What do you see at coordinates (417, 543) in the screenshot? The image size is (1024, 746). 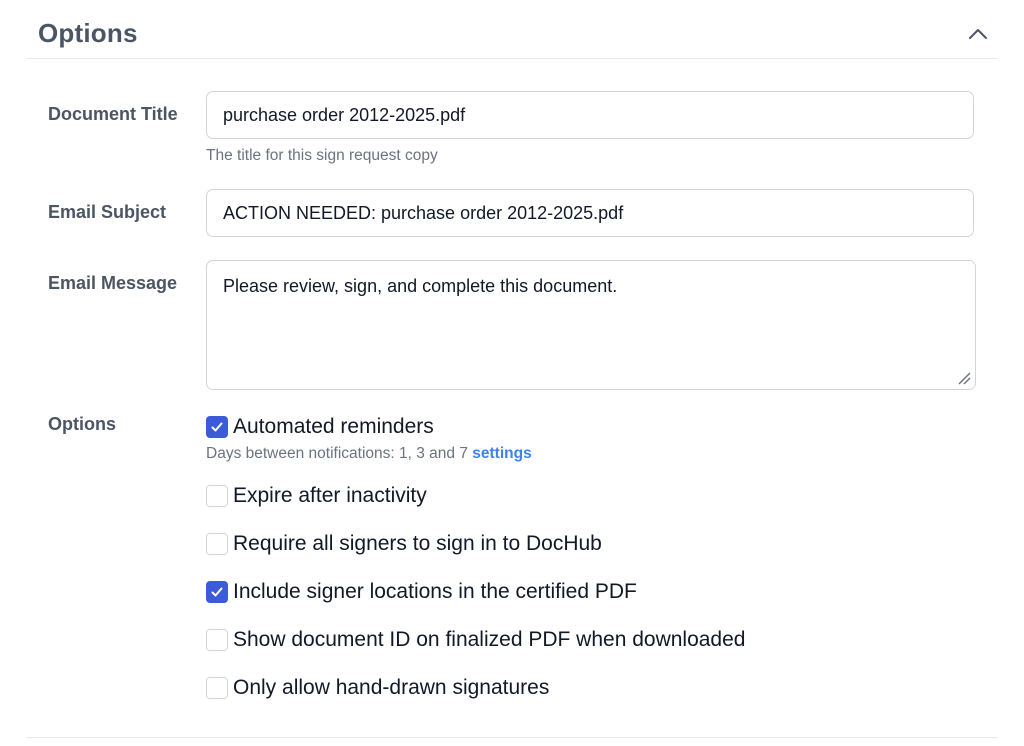 I see `option-label: Require all signers to sign in to DocHub` at bounding box center [417, 543].